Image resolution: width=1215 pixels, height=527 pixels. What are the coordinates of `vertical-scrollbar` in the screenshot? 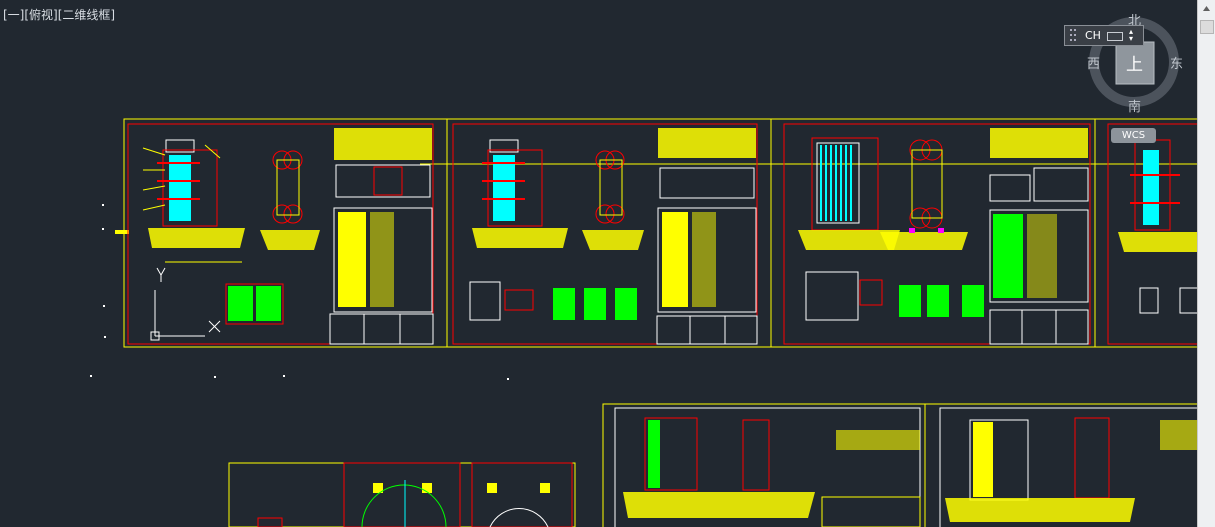 It's located at (1206, 263).